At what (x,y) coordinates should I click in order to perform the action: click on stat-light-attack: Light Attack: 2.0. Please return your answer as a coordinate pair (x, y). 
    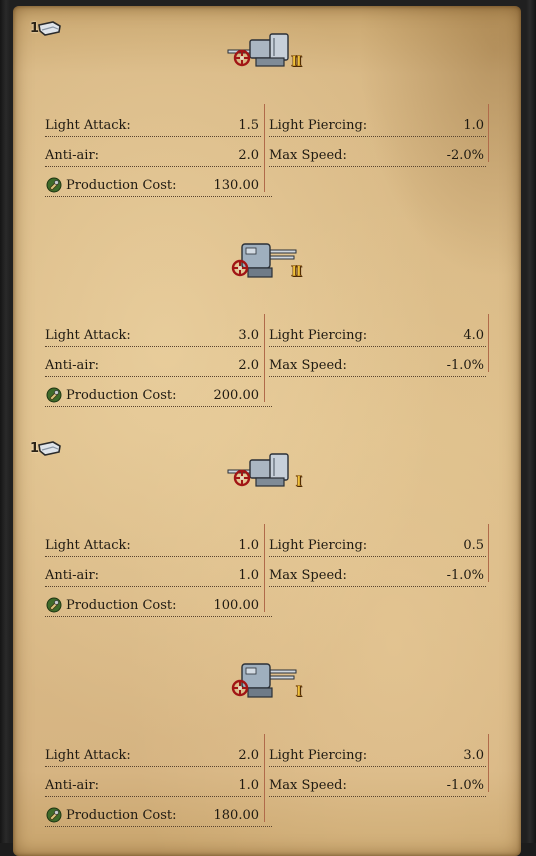
    Looking at the image, I should click on (153, 756).